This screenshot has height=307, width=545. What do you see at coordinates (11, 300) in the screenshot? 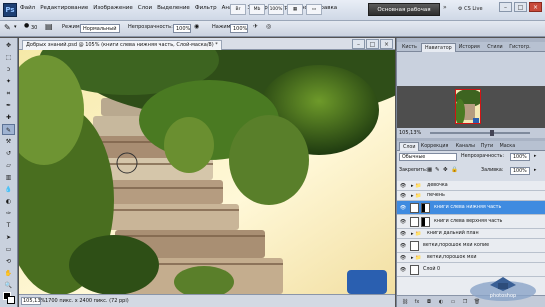
I see `background-color-swatch` at bounding box center [11, 300].